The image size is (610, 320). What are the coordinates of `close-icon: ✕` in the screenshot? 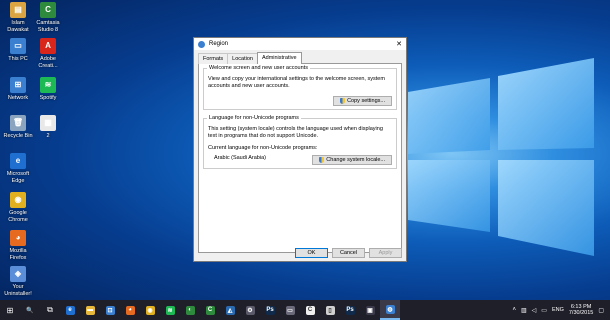 It's located at (399, 44).